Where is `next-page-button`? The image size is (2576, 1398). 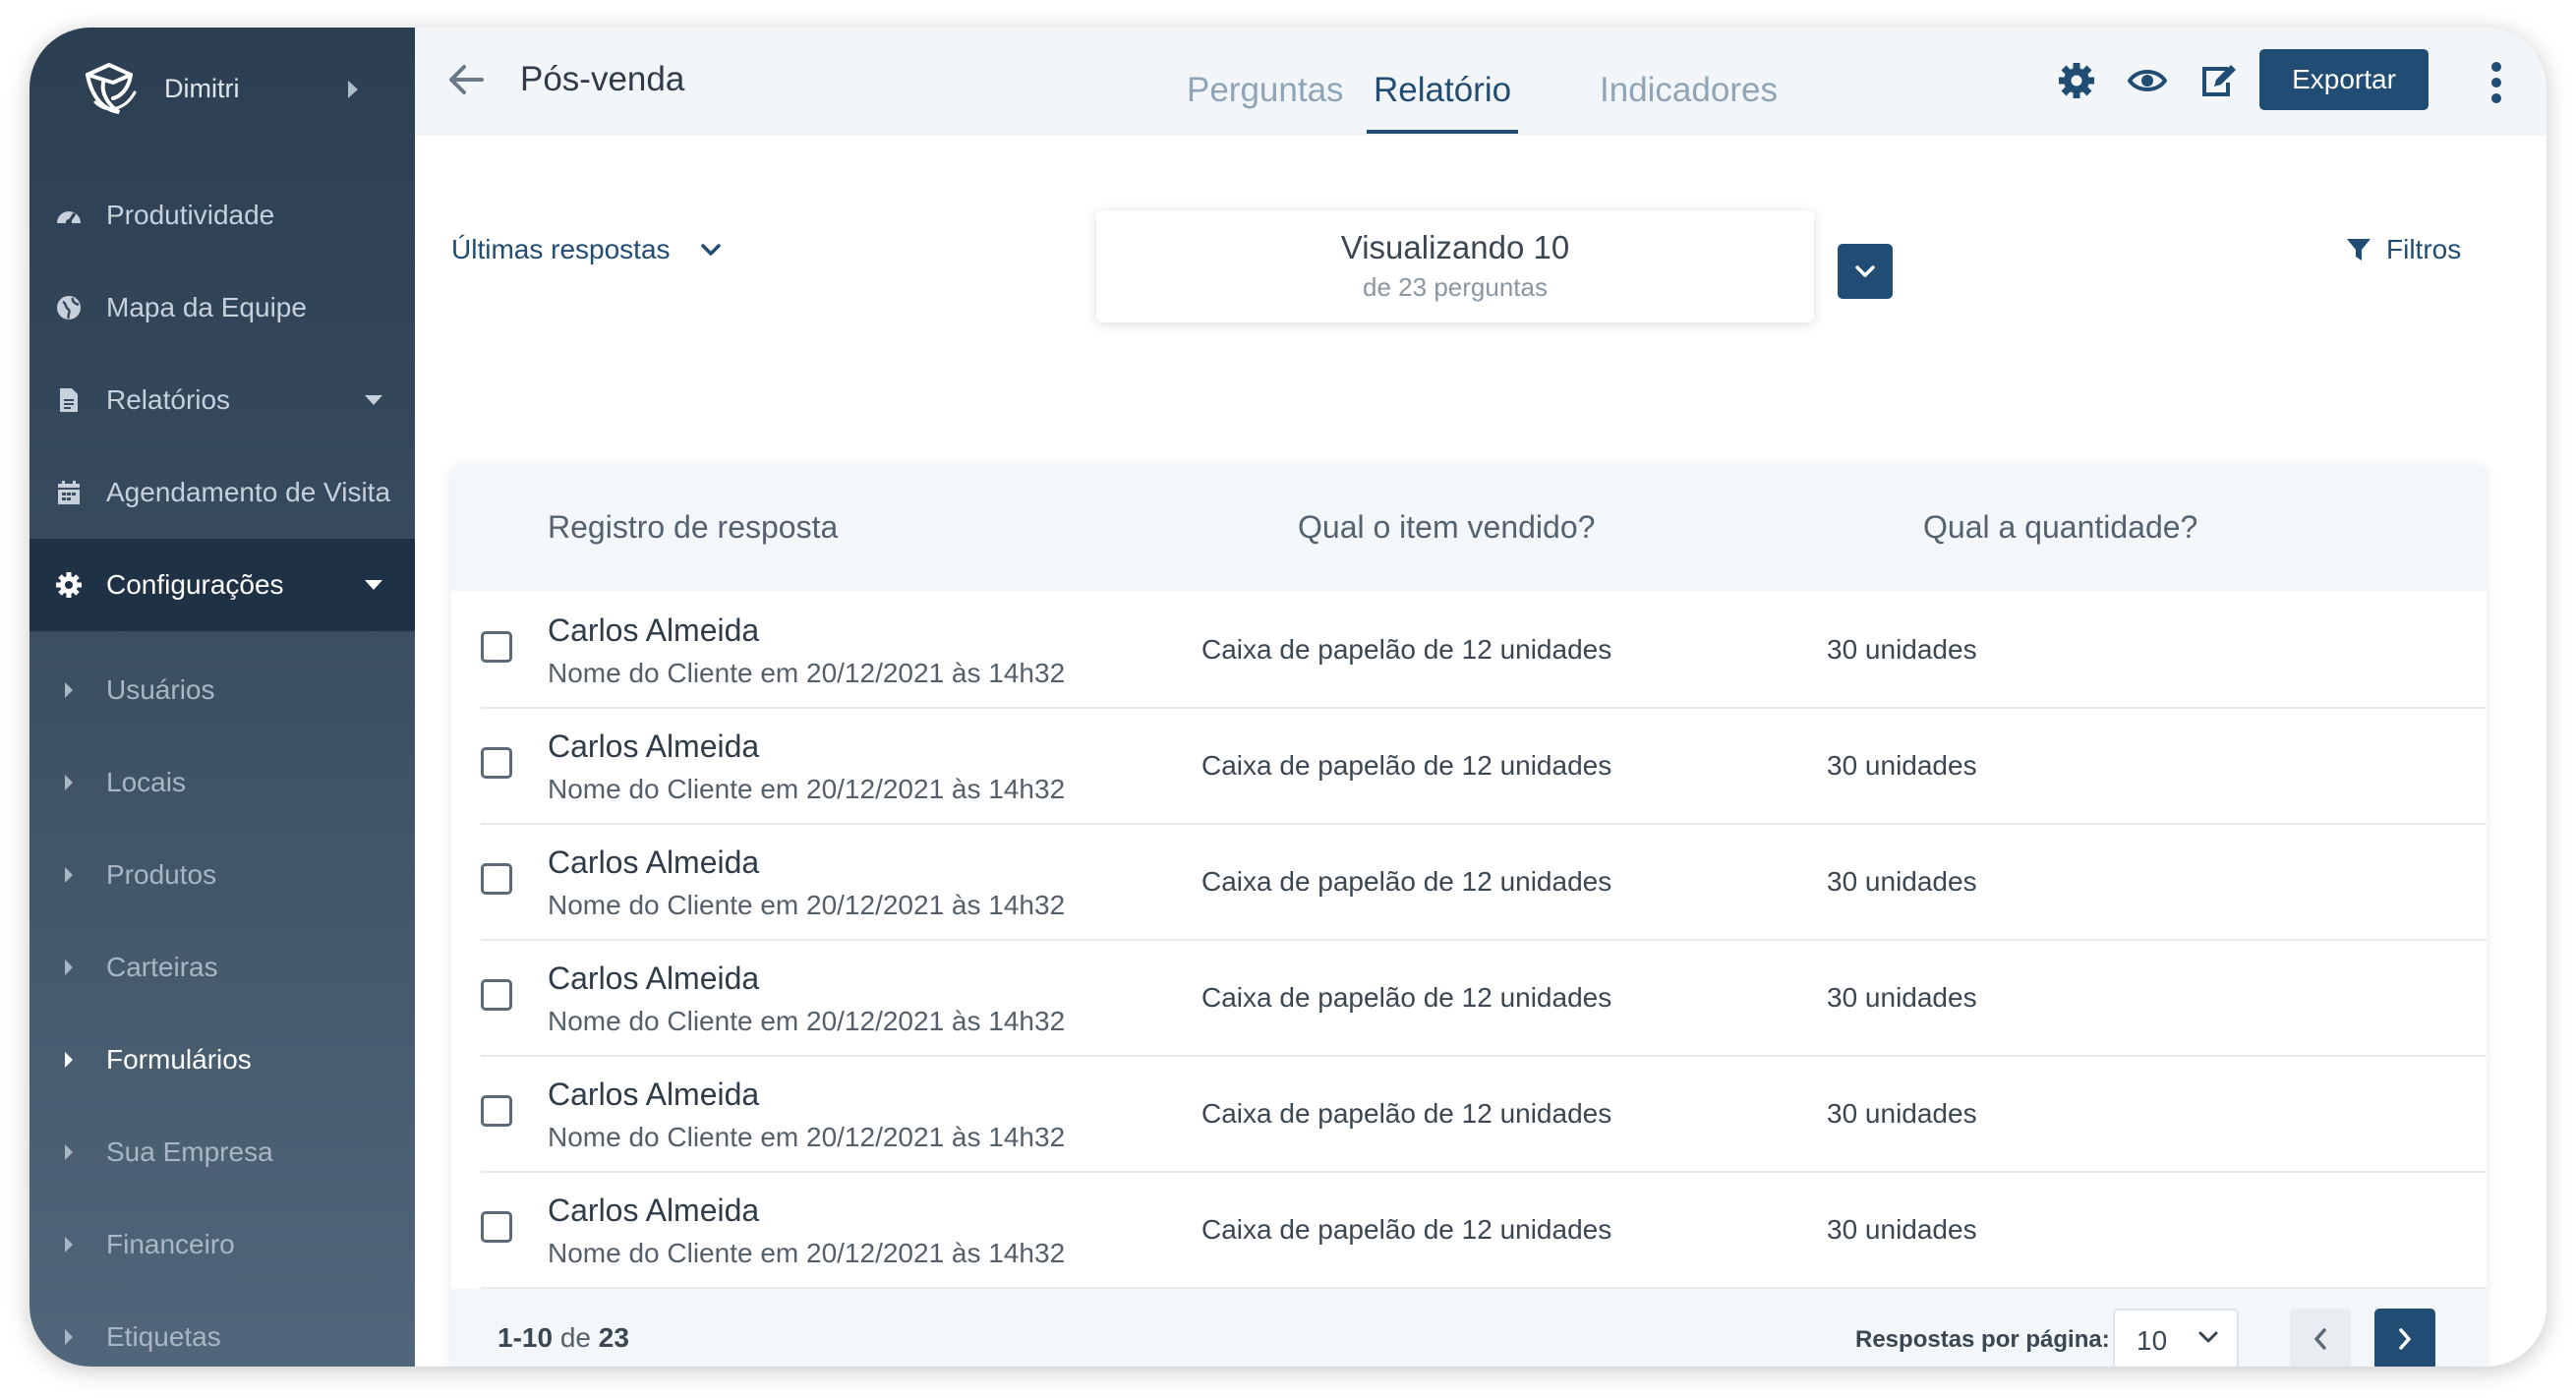 next-page-button is located at coordinates (2404, 1338).